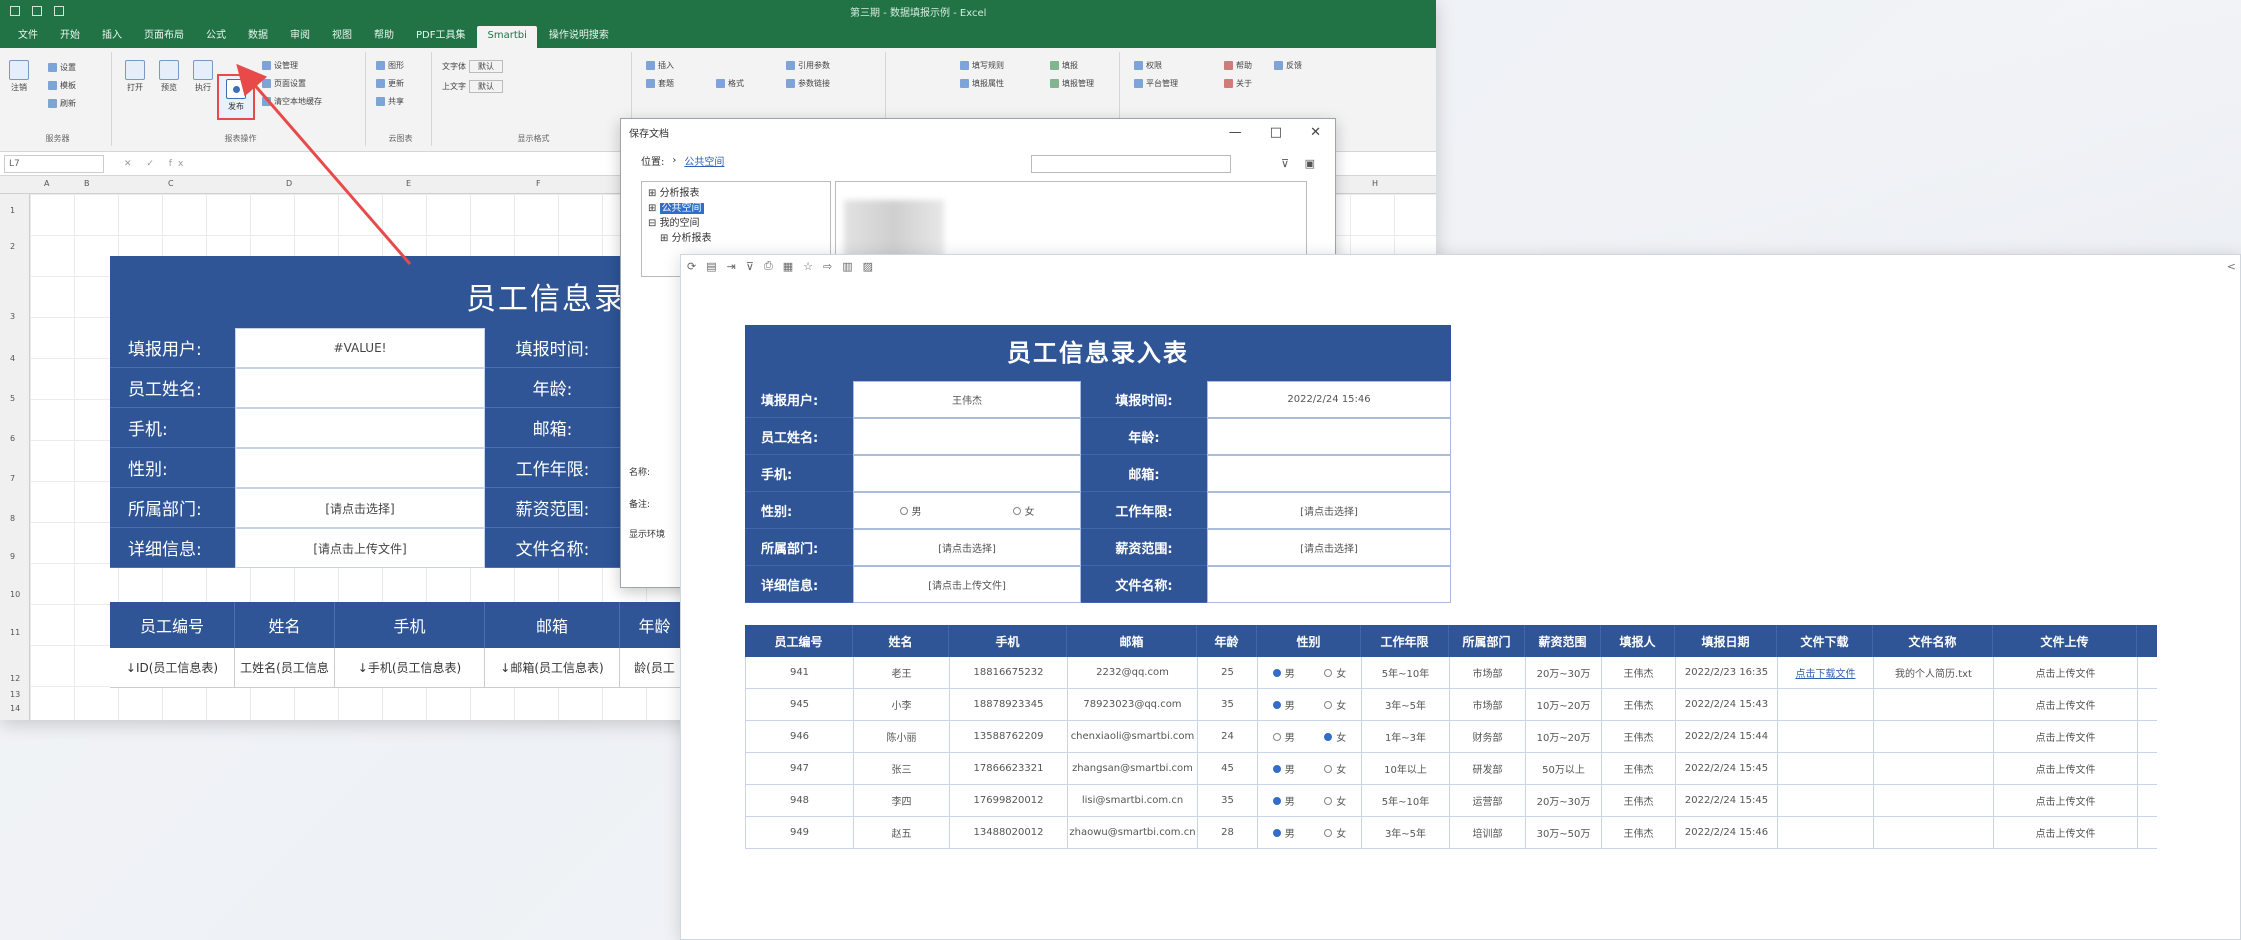 Image resolution: width=2241 pixels, height=940 pixels. Describe the element at coordinates (1406, 832) in the screenshot. I see `table-cell-years: 3年~5年` at that location.